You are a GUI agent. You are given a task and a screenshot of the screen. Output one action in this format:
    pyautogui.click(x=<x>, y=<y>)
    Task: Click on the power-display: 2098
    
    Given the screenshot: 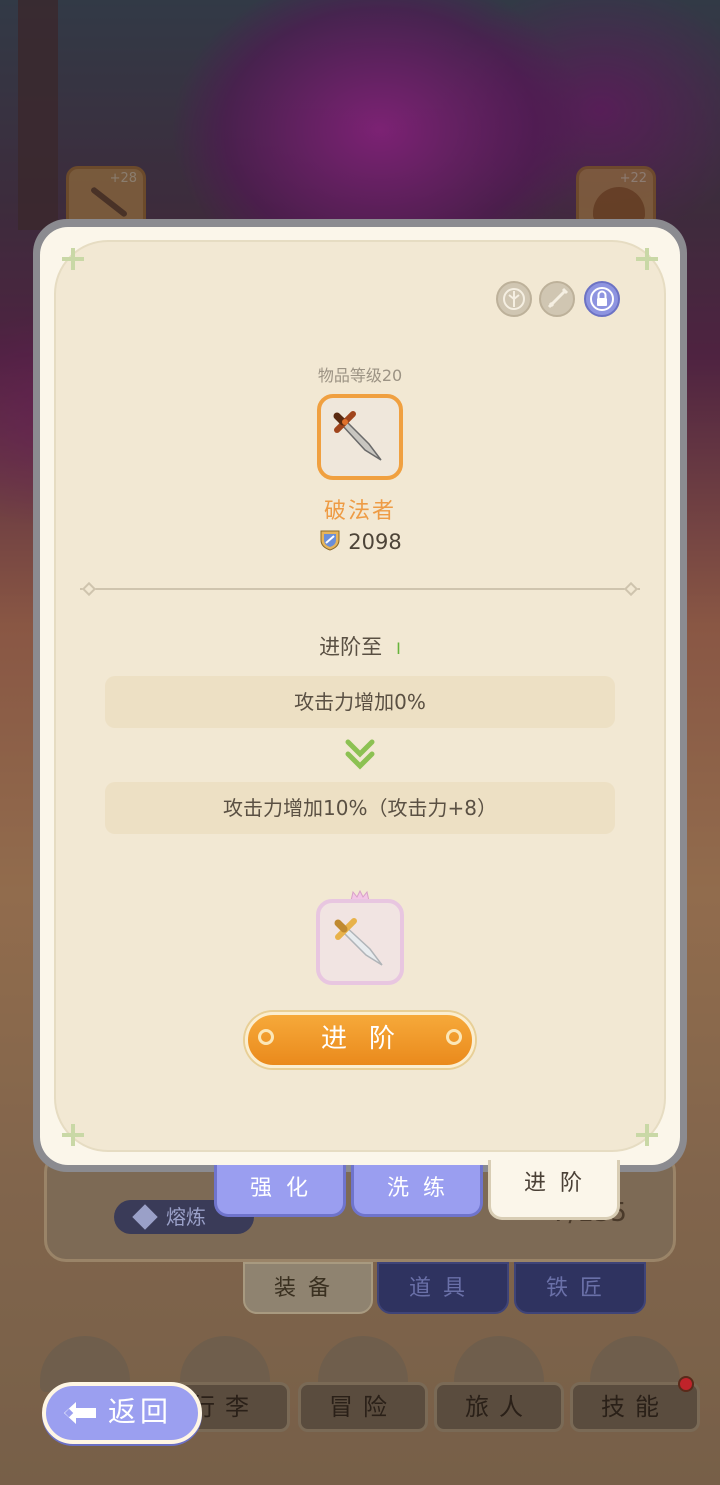 What is the action you would take?
    pyautogui.click(x=360, y=541)
    